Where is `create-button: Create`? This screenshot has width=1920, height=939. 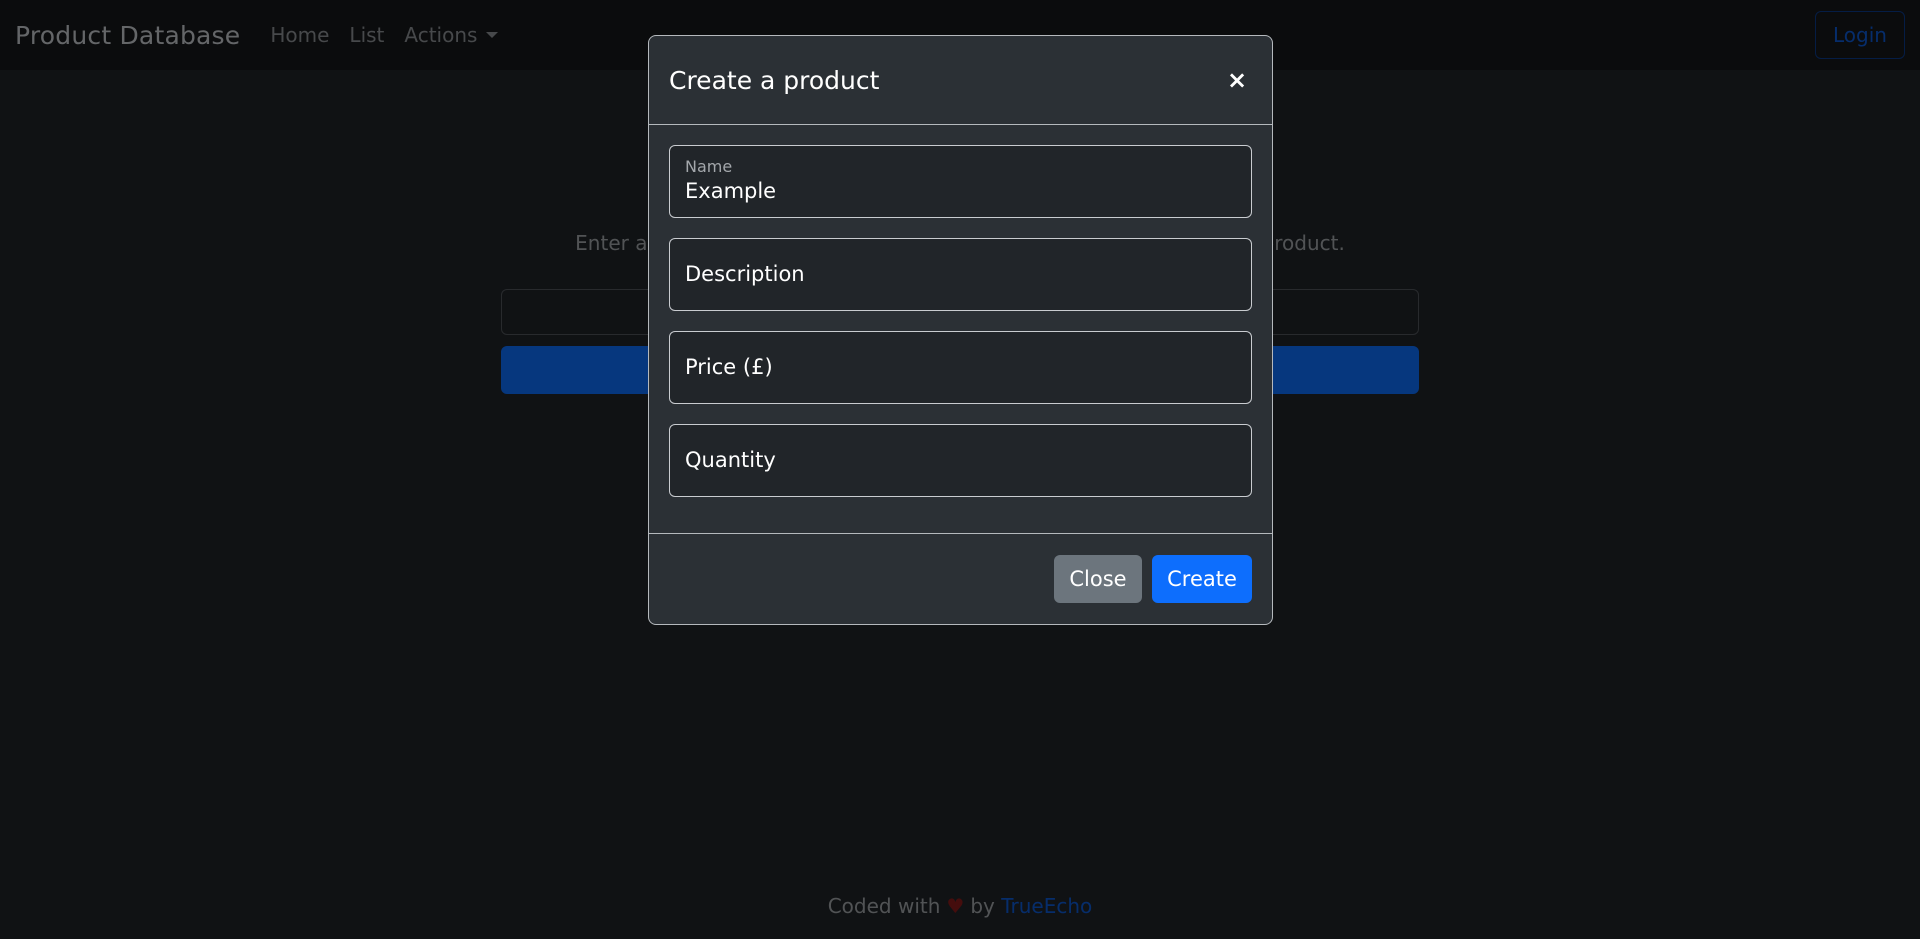
create-button: Create is located at coordinates (1202, 578).